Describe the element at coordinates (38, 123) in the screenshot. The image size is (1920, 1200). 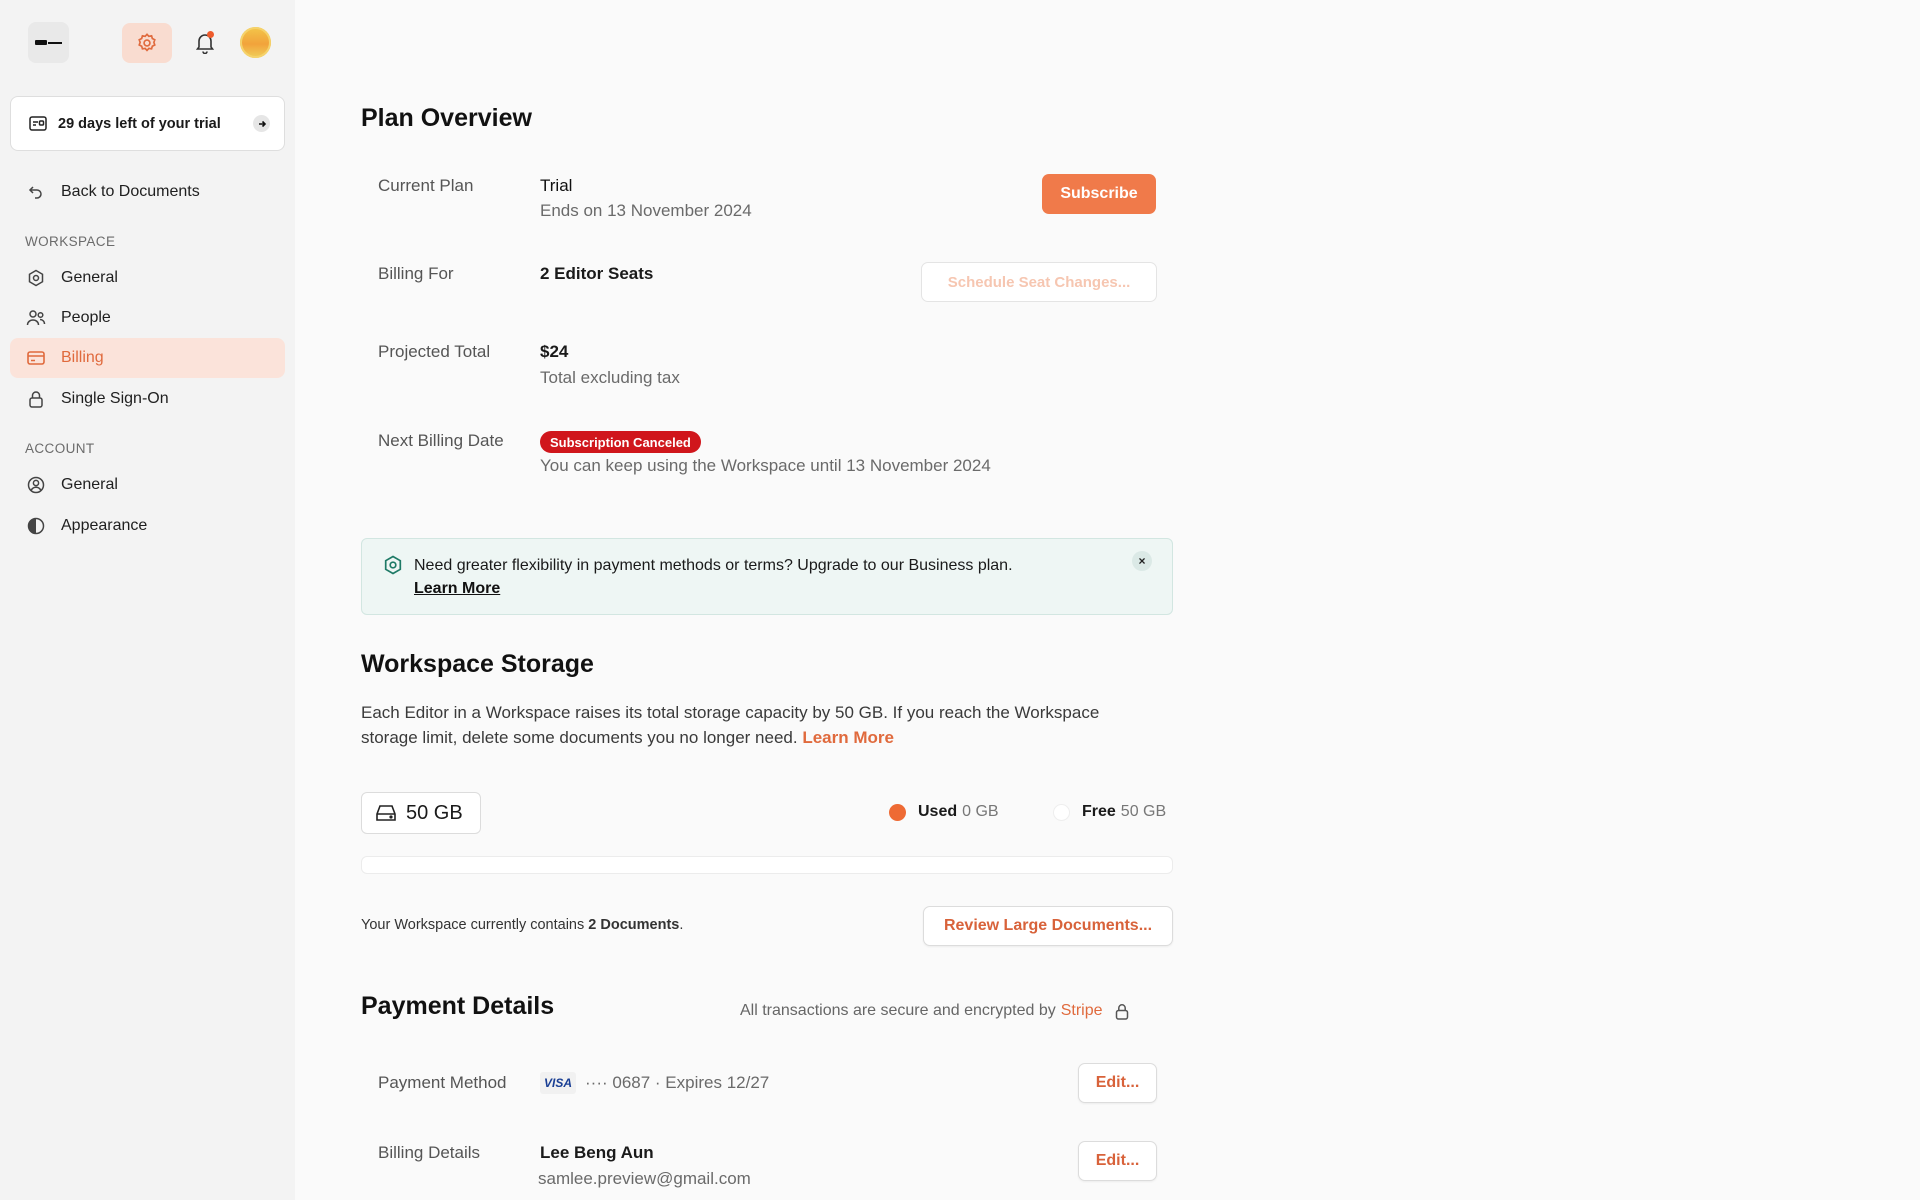
I see `card-icon` at that location.